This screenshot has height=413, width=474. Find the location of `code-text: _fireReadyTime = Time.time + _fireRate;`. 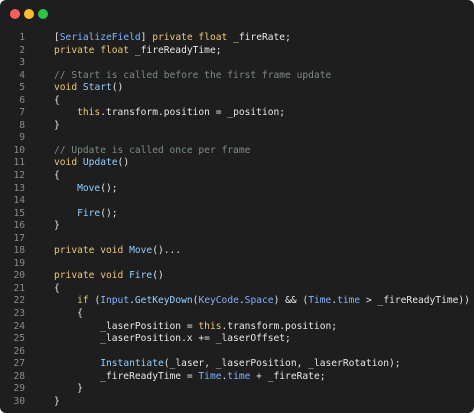

code-text: _fireReadyTime = Time.time + _fireRate; is located at coordinates (190, 377).